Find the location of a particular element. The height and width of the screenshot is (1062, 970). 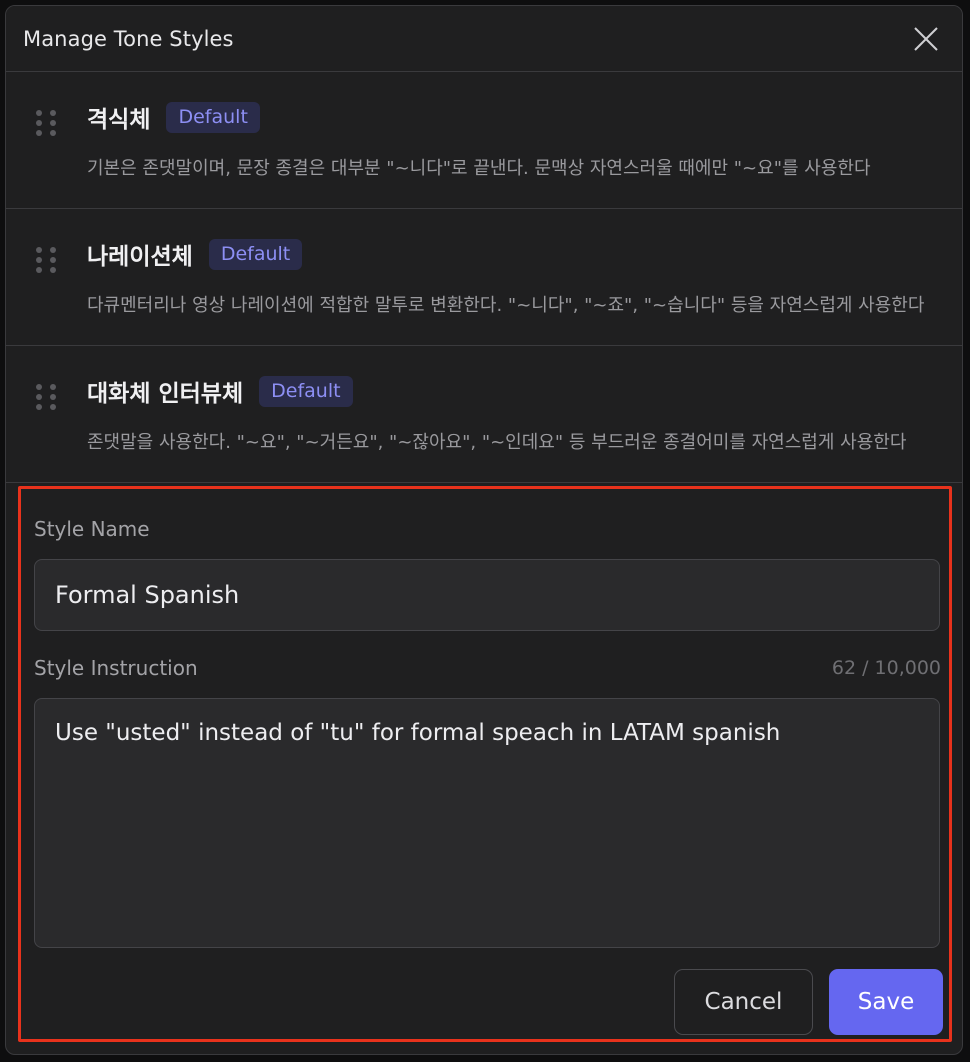

style-name: 나레이션체 is located at coordinates (140, 257).